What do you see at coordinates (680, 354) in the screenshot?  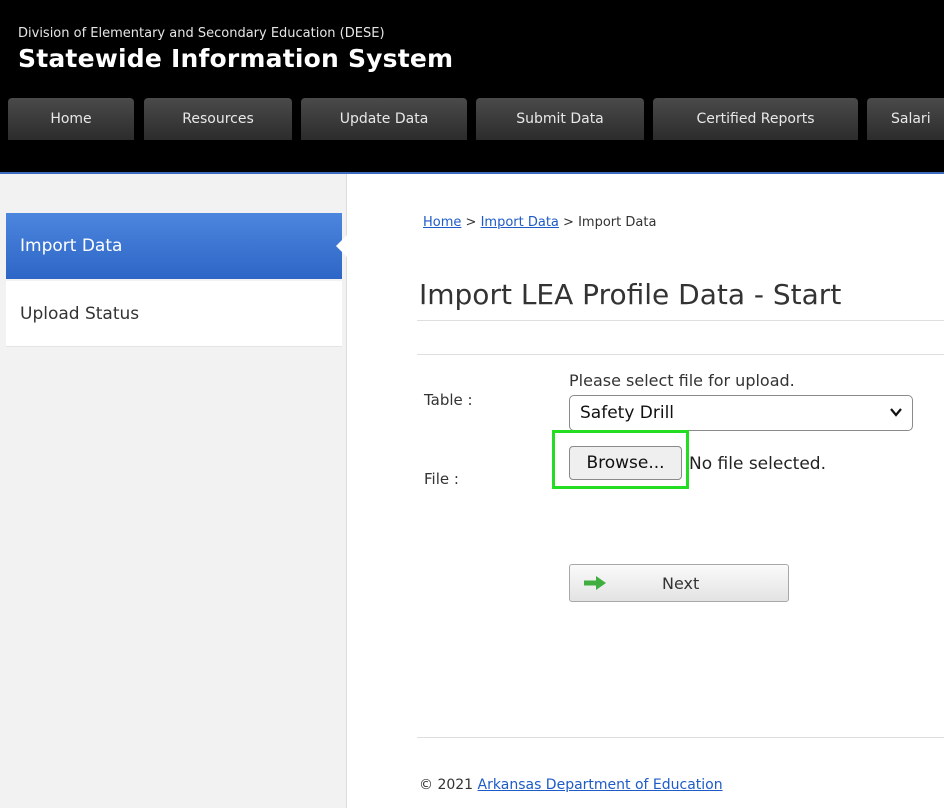 I see `form-top-divider` at bounding box center [680, 354].